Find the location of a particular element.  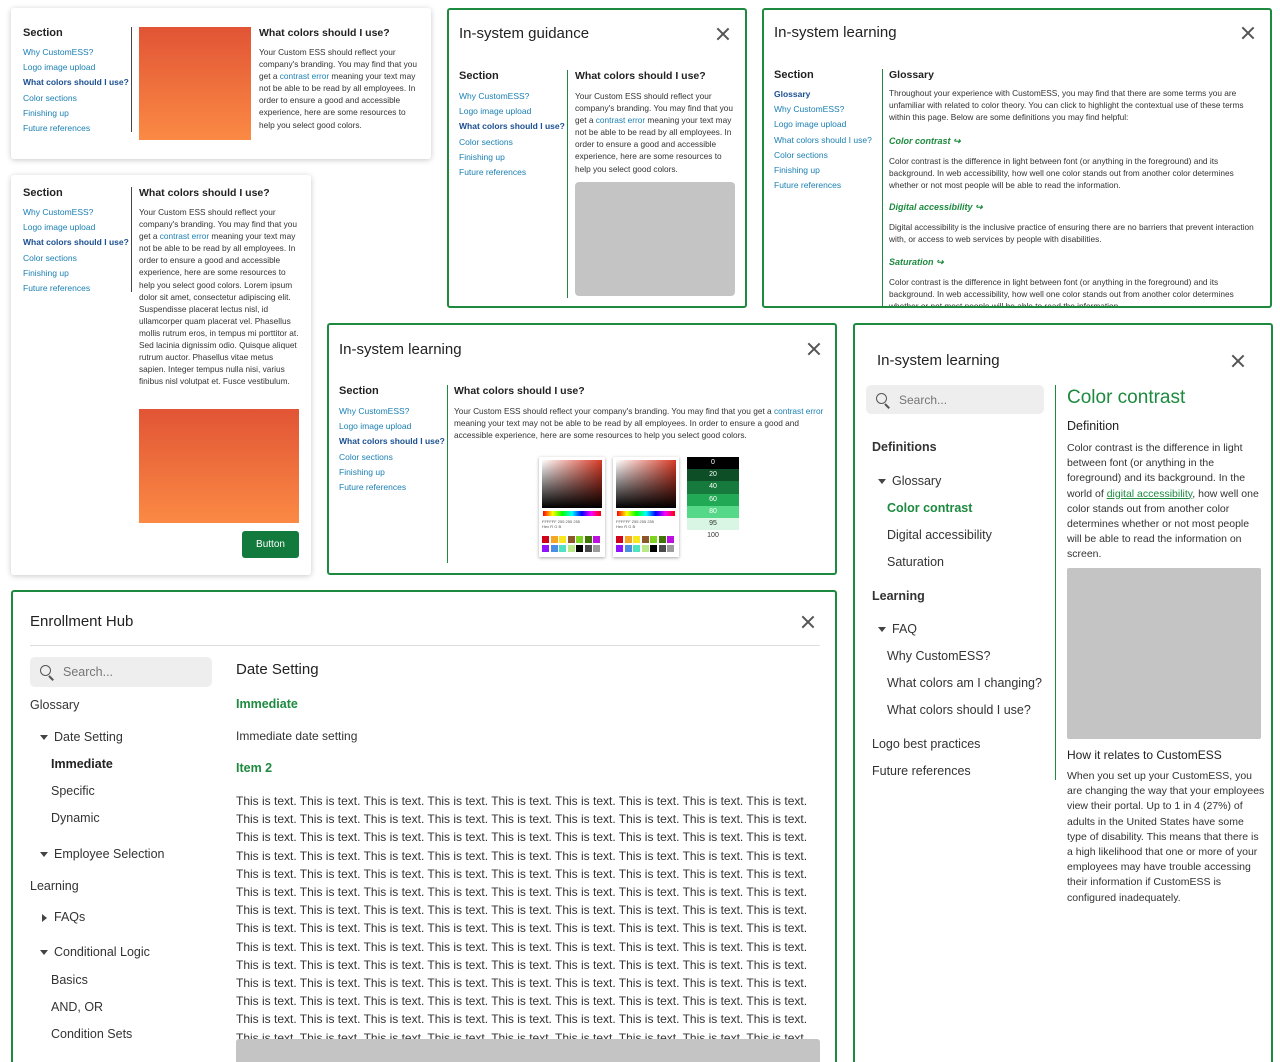

nav-item-glossary: Glossary is located at coordinates (823, 94).